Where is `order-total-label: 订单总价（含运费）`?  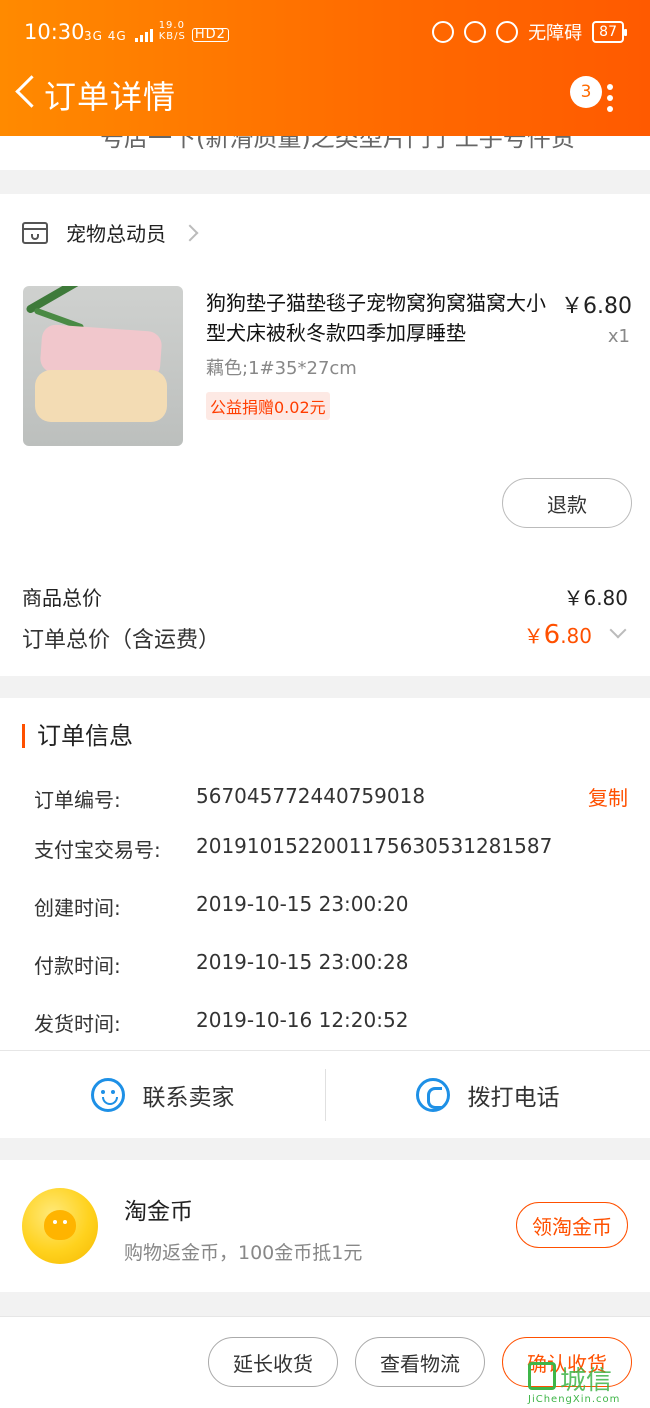
order-total-label: 订单总价（含运费） is located at coordinates (121, 640).